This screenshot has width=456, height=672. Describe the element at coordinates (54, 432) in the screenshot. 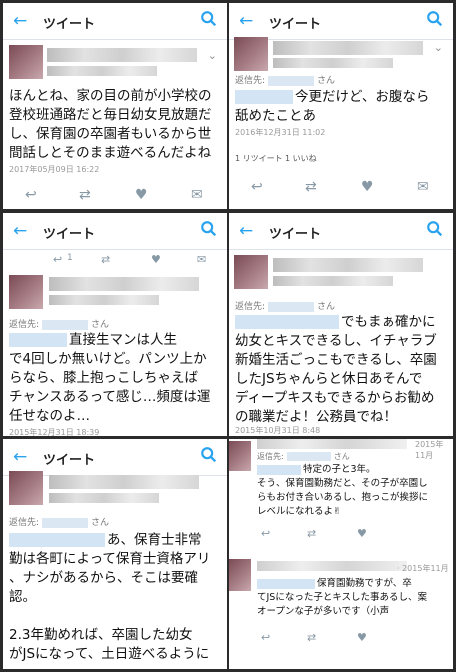

I see `tweet-timestamp: 2015年12月31日 18:39` at that location.